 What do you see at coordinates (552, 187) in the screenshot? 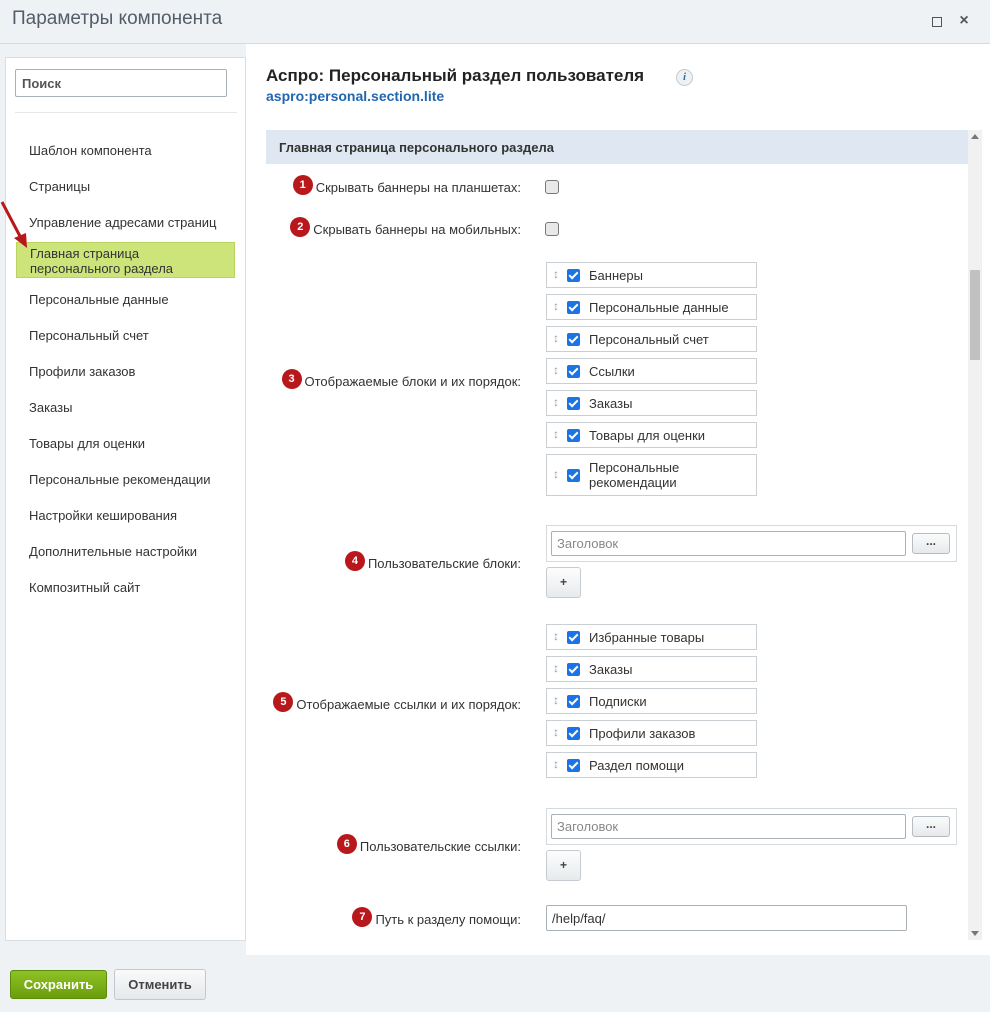
I see `hide-tablet-checkbox` at bounding box center [552, 187].